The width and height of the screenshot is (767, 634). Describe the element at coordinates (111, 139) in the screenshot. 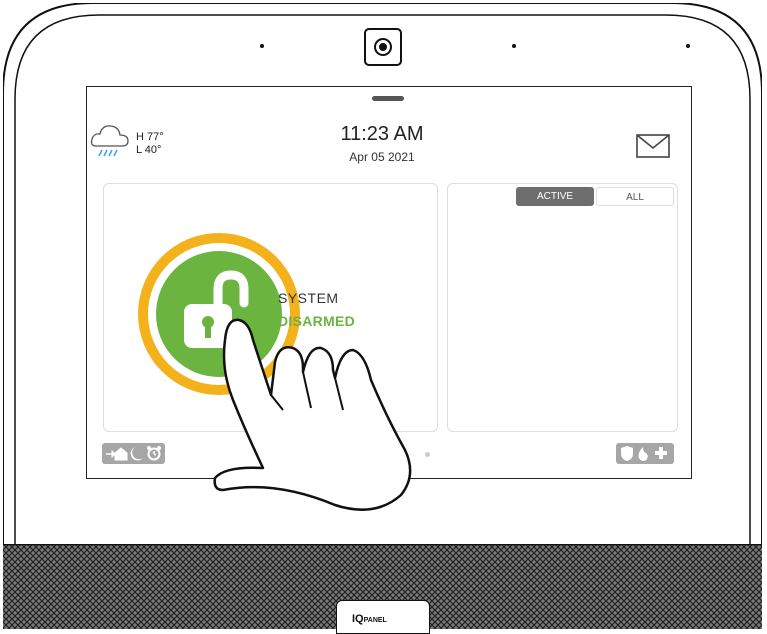

I see `rain-cloud-icon` at that location.